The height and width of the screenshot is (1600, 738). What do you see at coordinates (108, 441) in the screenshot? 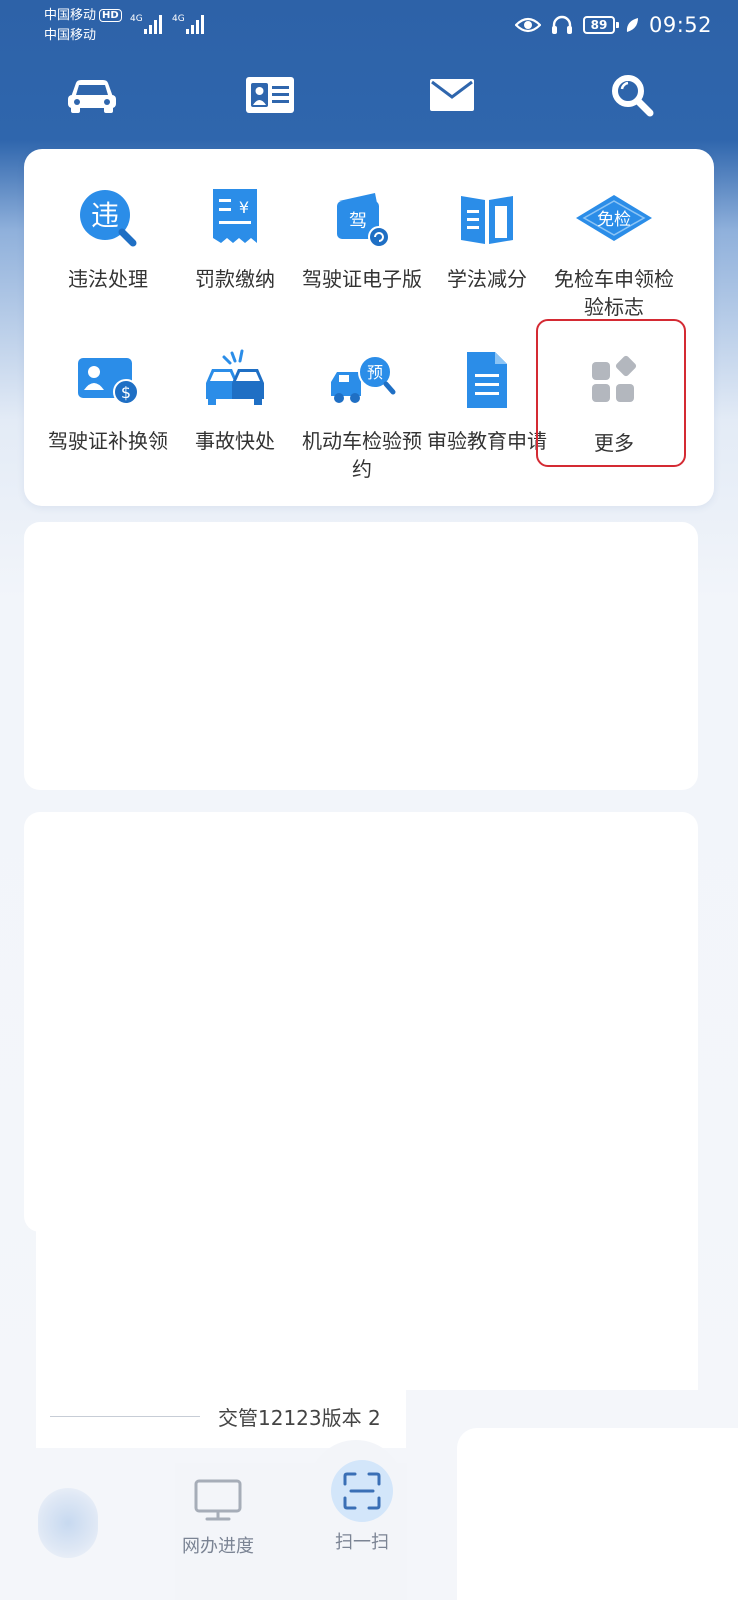
I see `service-label: 驾驶证补换领` at bounding box center [108, 441].